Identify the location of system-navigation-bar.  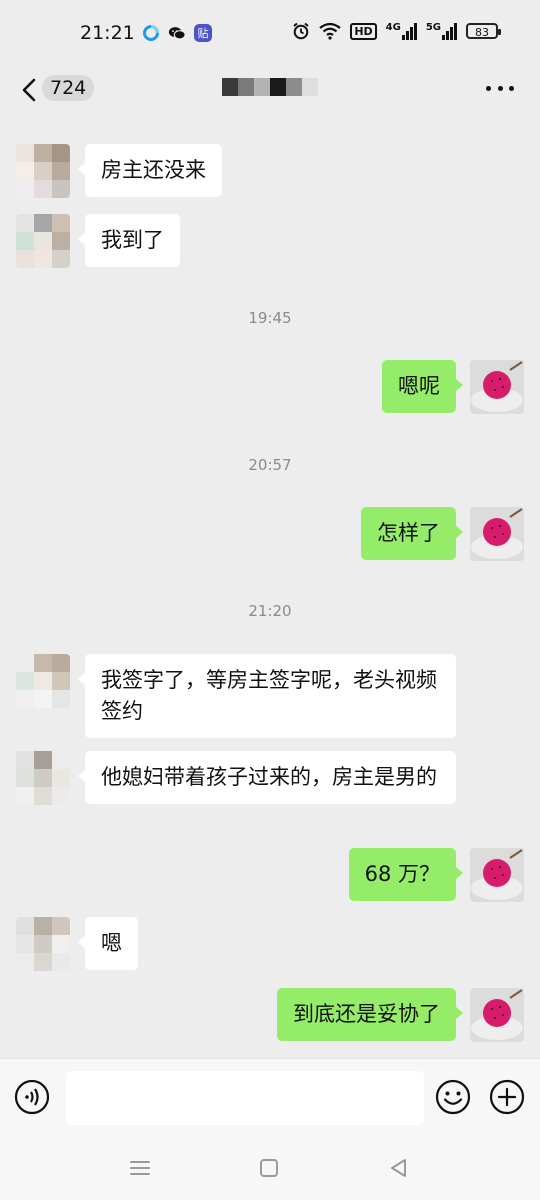
(270, 1169).